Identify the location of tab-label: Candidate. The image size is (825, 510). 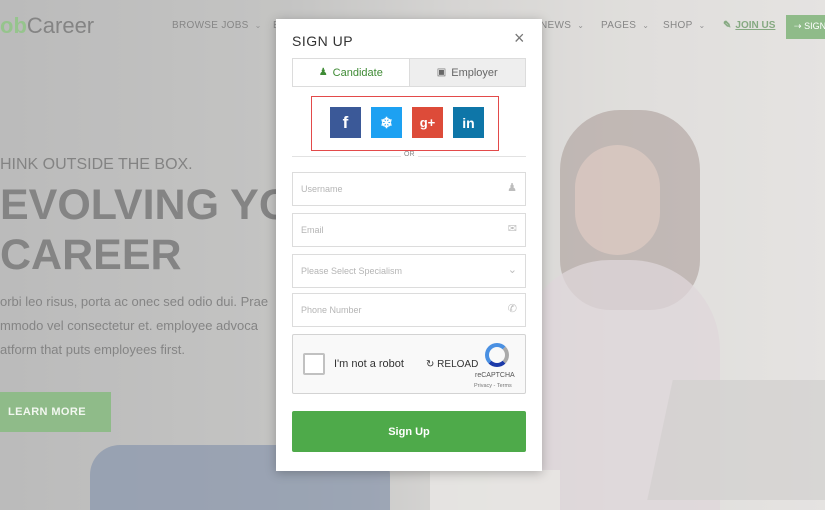
(357, 72).